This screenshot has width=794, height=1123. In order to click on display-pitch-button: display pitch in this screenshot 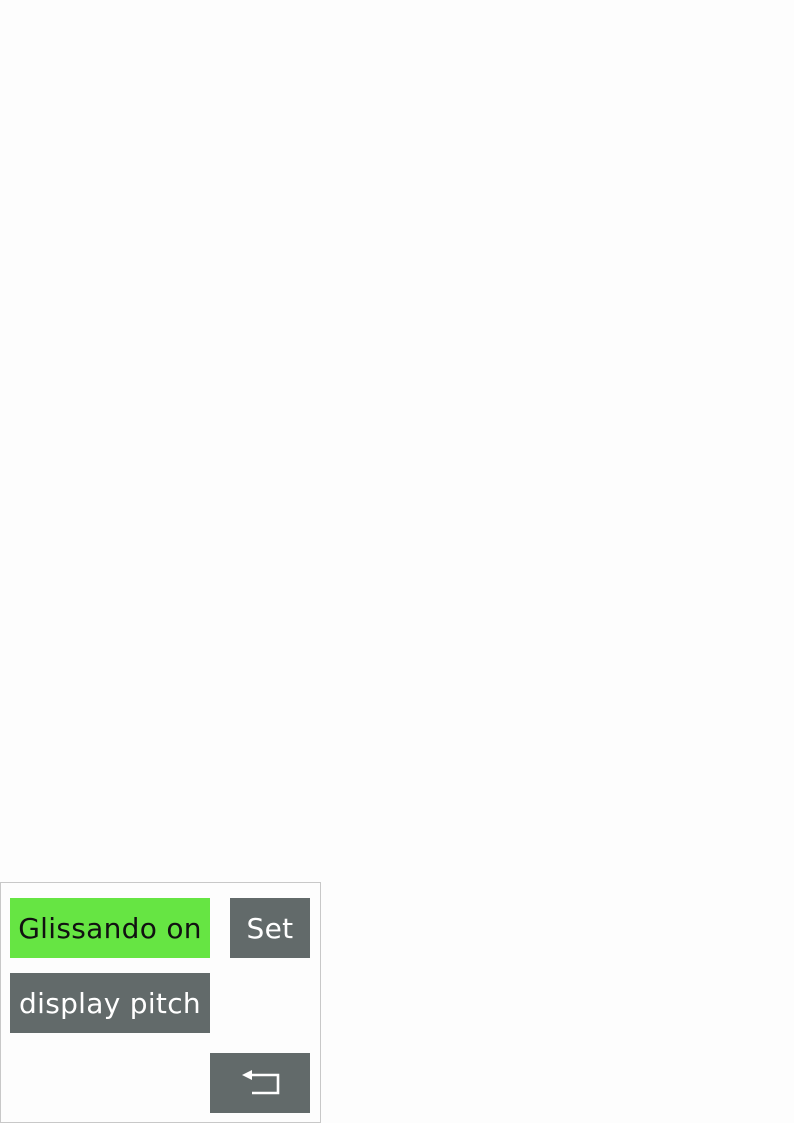, I will do `click(110, 1003)`.